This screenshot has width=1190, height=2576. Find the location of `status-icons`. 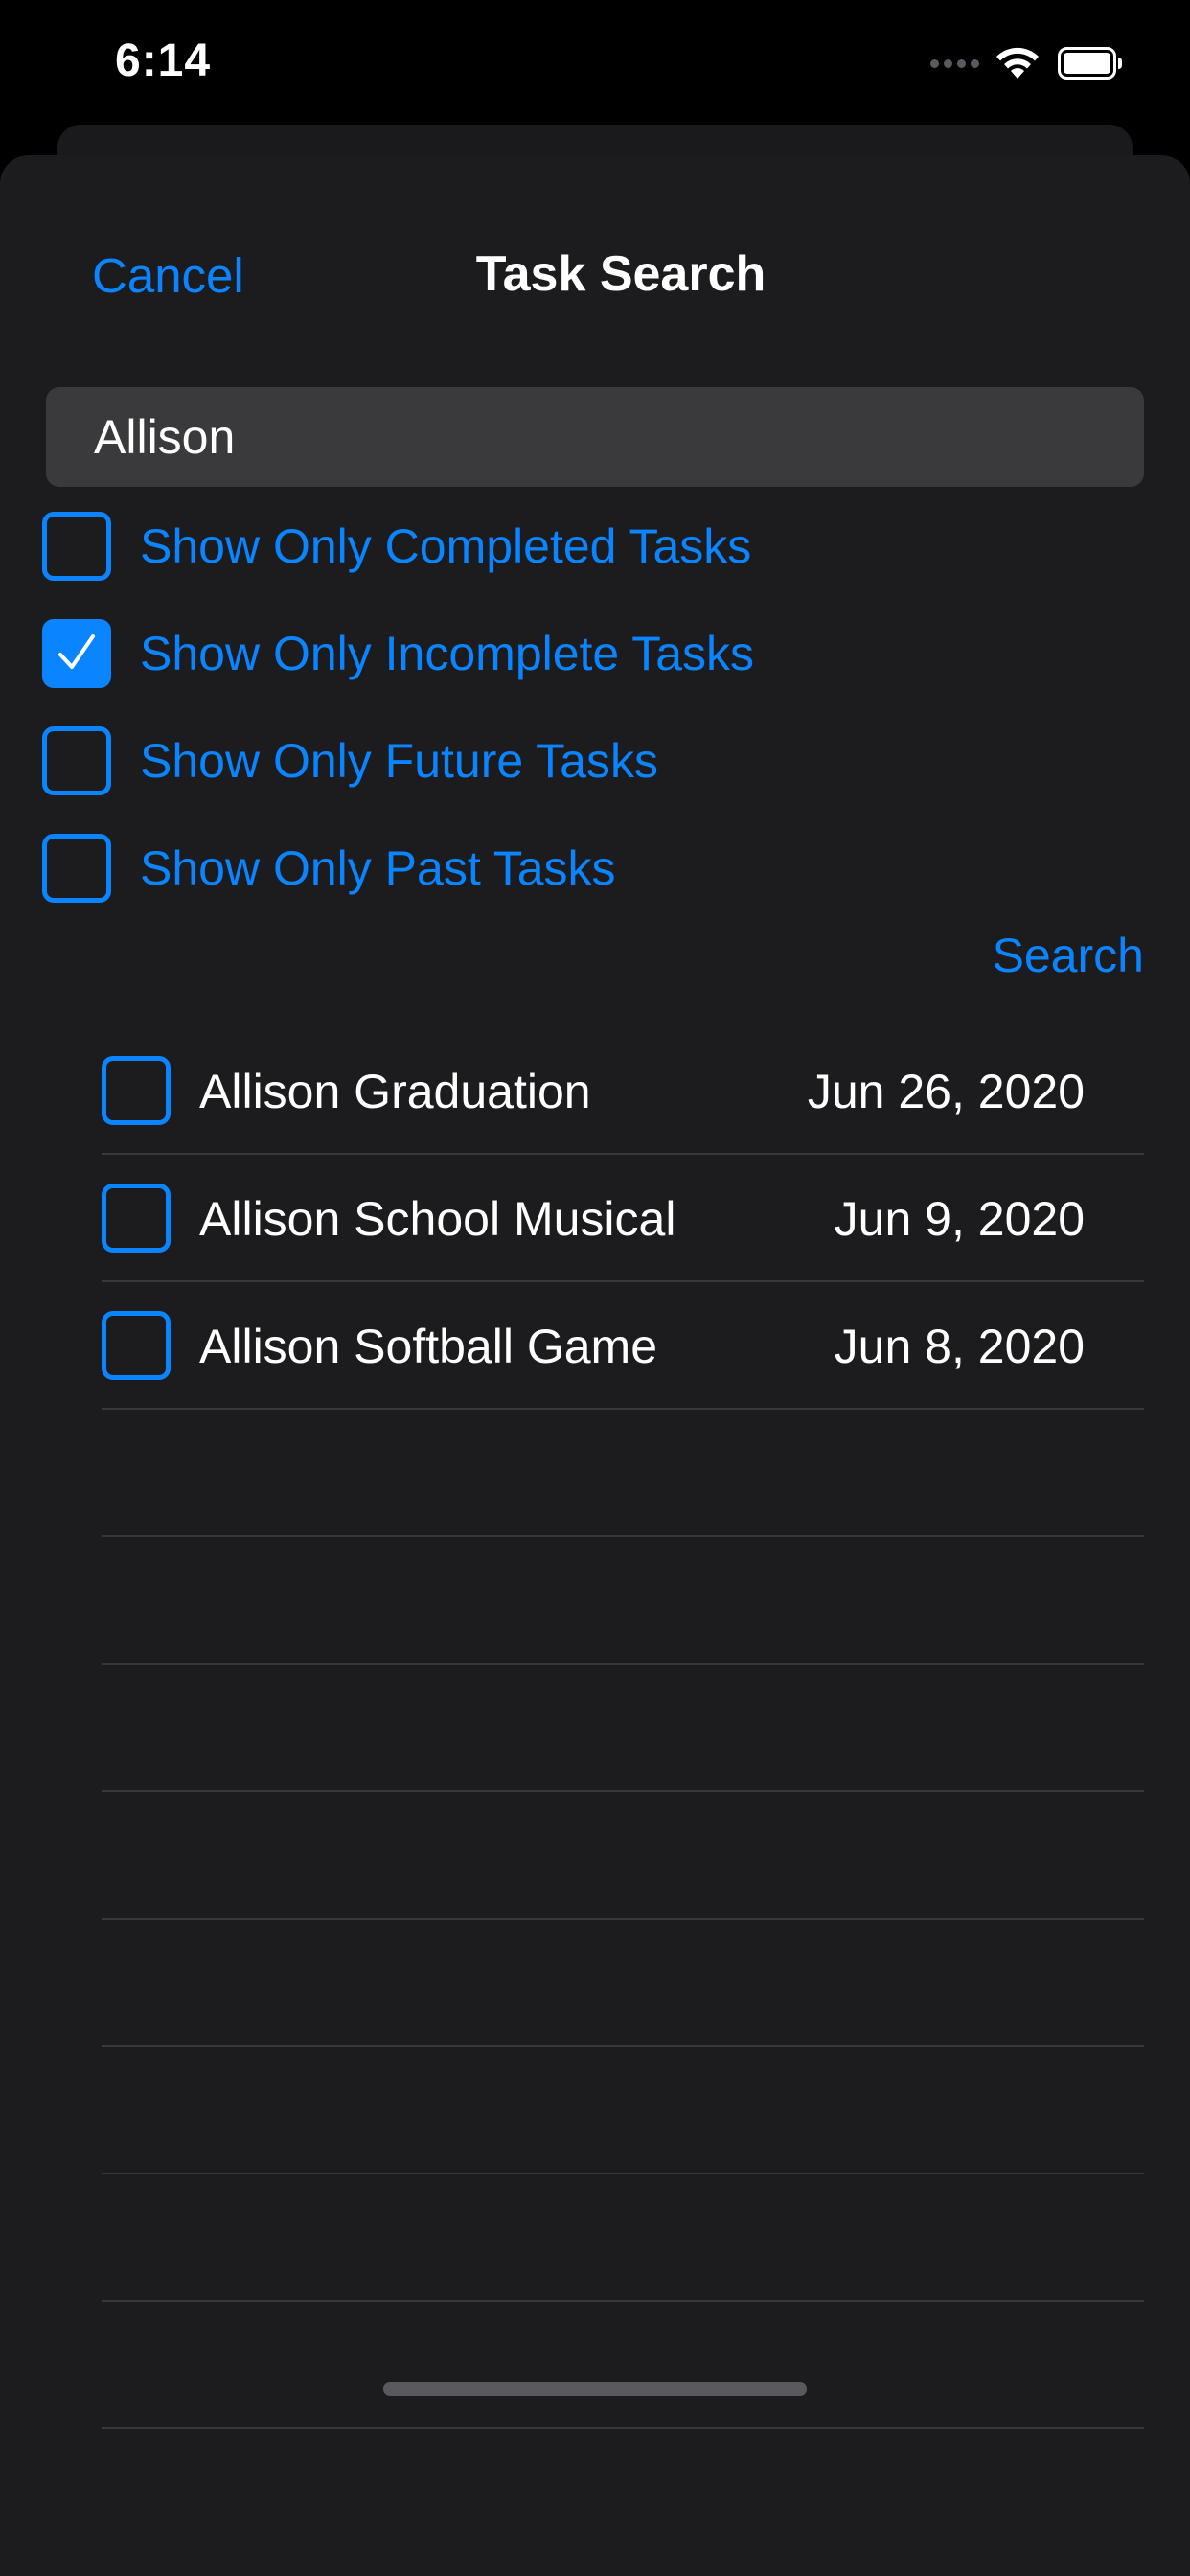

status-icons is located at coordinates (1027, 63).